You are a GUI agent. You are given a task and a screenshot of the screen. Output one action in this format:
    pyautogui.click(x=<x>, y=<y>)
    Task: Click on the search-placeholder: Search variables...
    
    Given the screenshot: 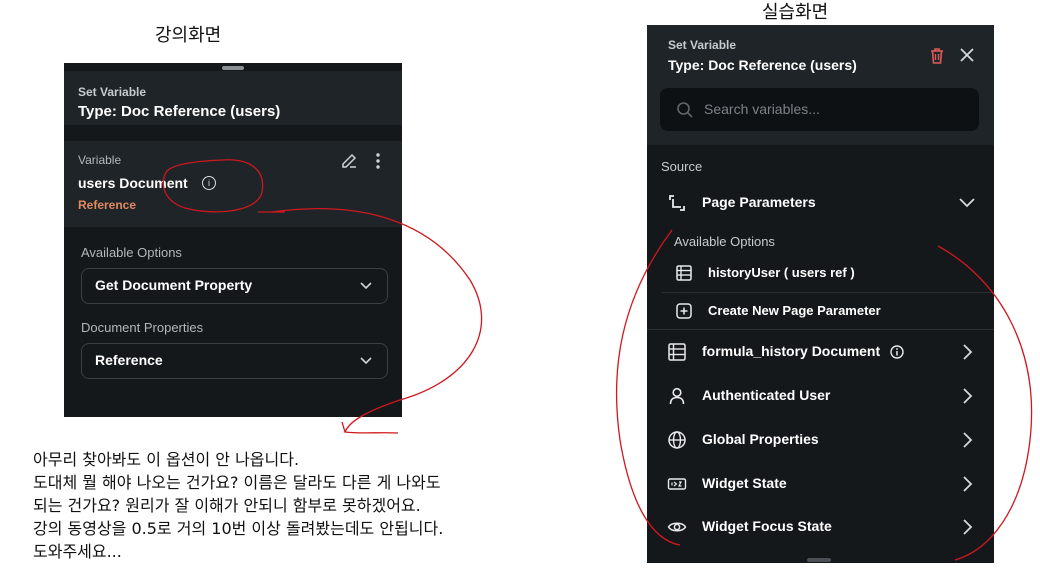 What is the action you would take?
    pyautogui.click(x=762, y=109)
    